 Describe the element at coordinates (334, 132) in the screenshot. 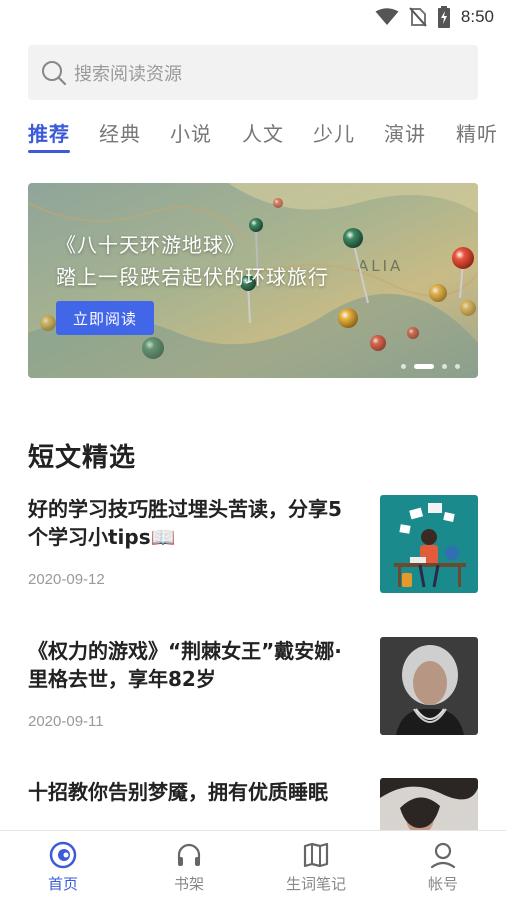

I see `tab-children: 少儿` at that location.